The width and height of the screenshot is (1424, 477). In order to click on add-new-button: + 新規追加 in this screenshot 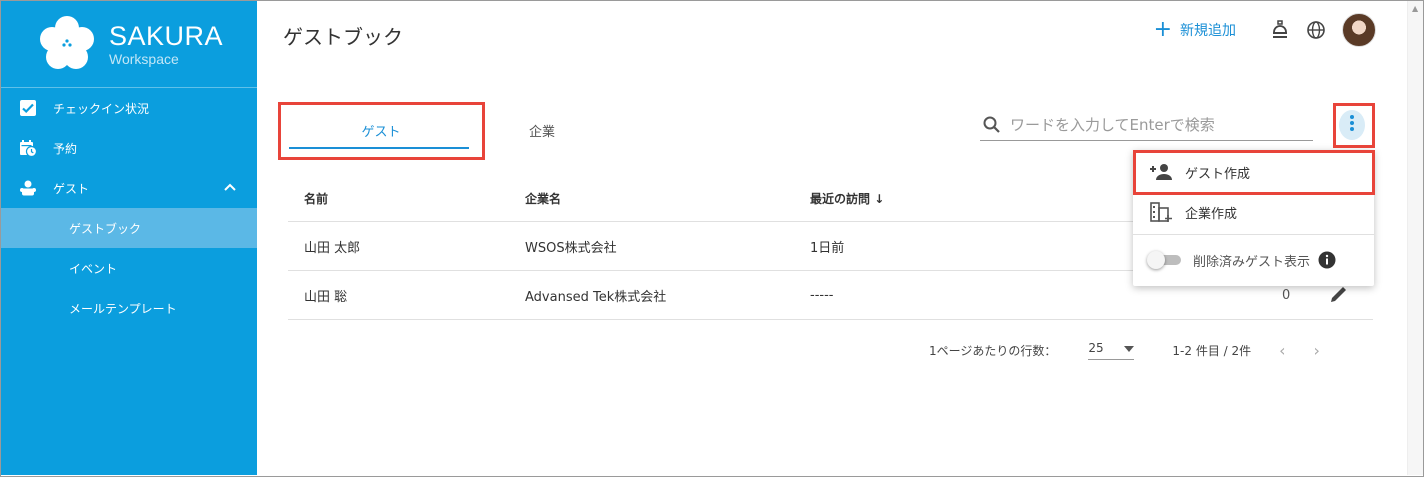, I will do `click(1194, 29)`.